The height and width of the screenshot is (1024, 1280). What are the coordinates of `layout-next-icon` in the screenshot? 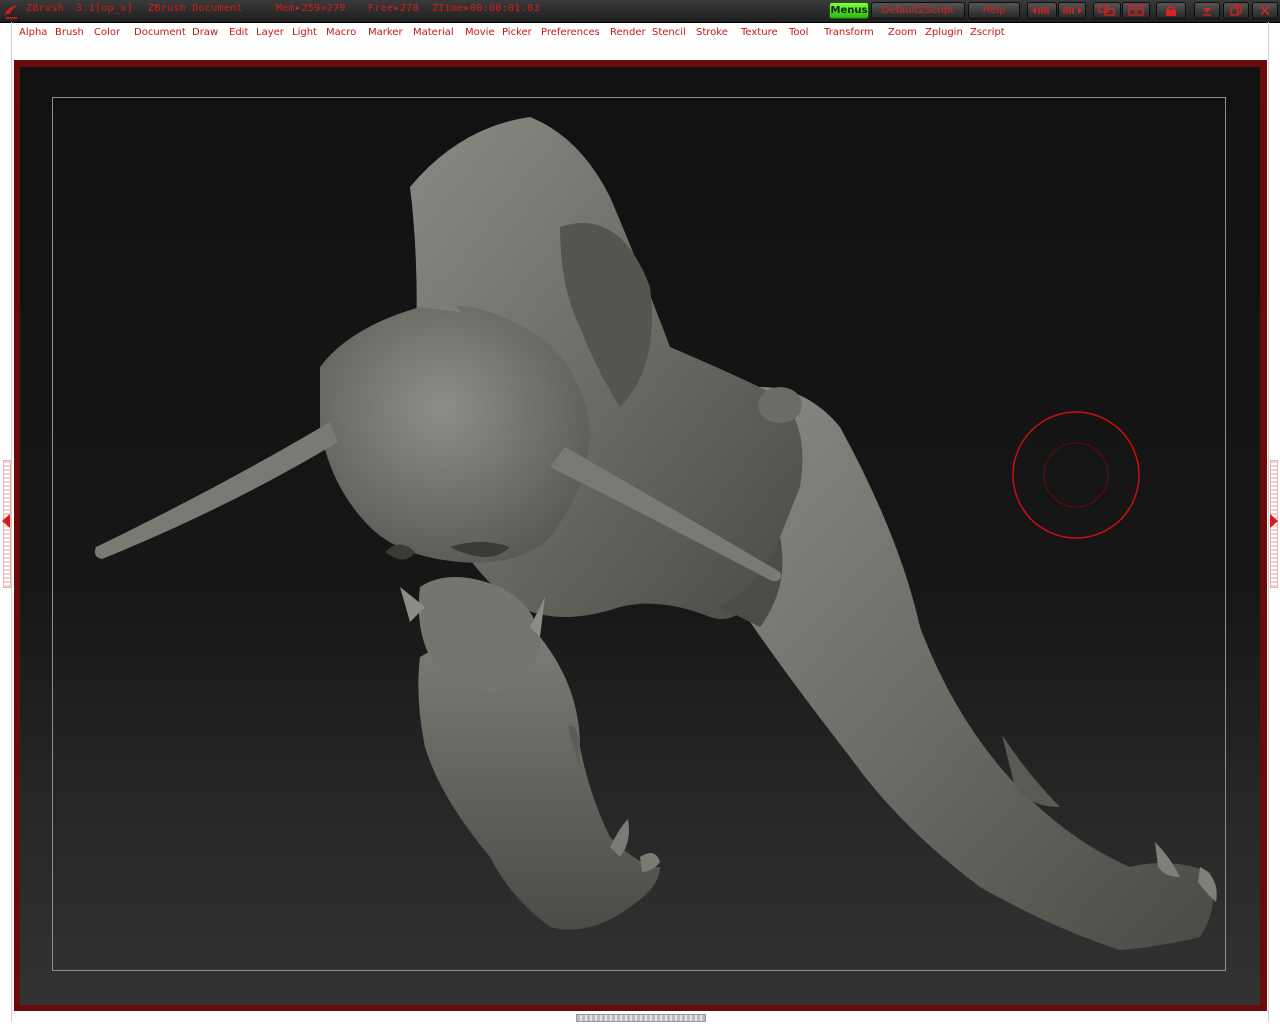 It's located at (1072, 10).